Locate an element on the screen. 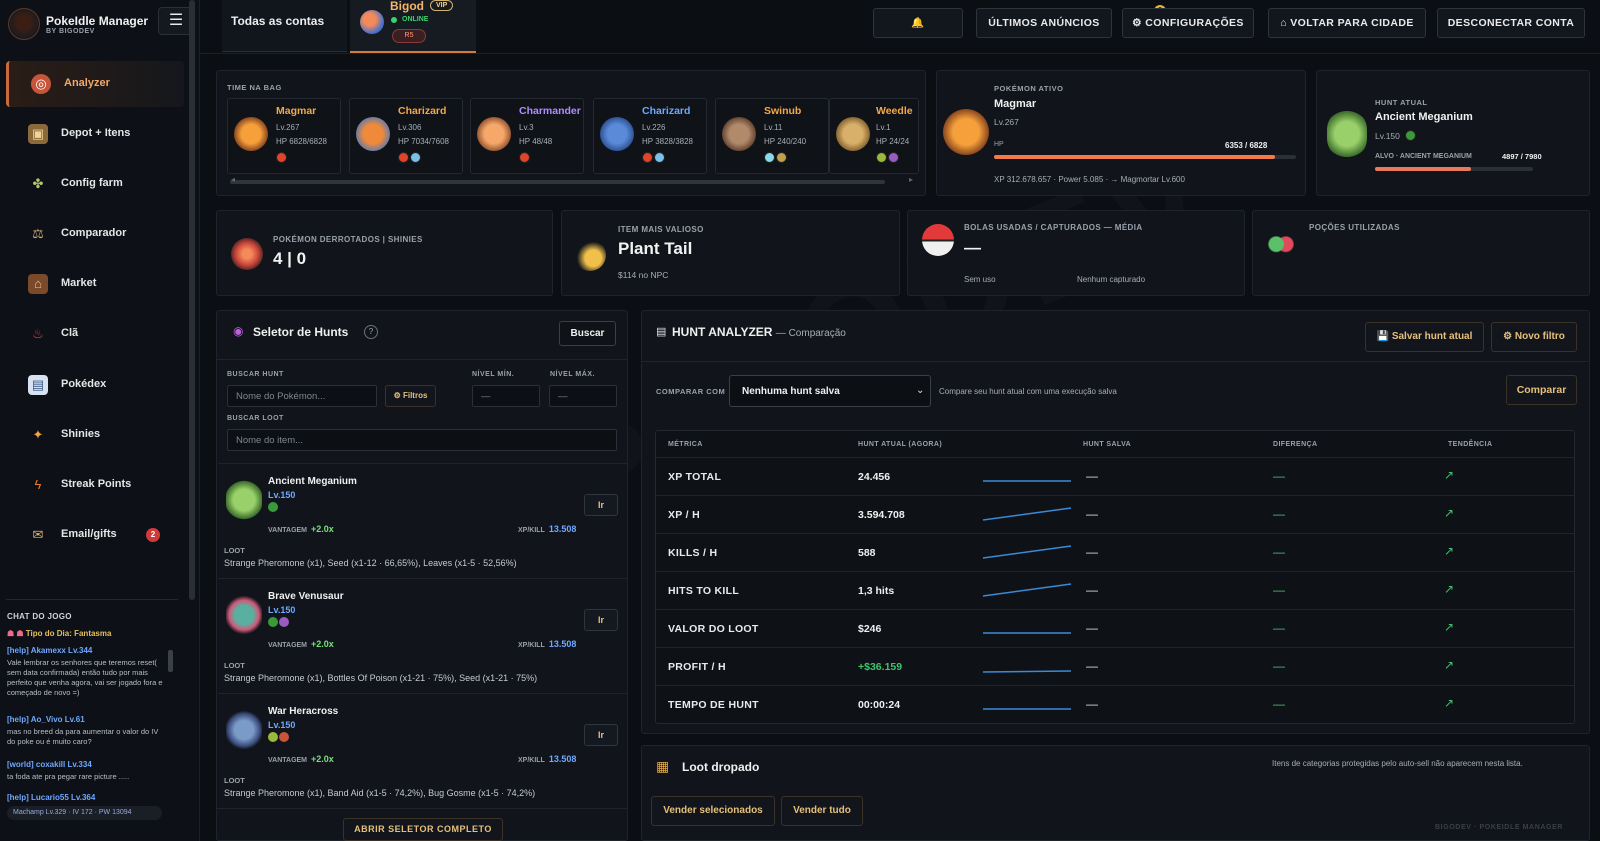 The width and height of the screenshot is (1600, 841). team-member-card: Weedle Lv.1 HP 24/24 is located at coordinates (874, 136).